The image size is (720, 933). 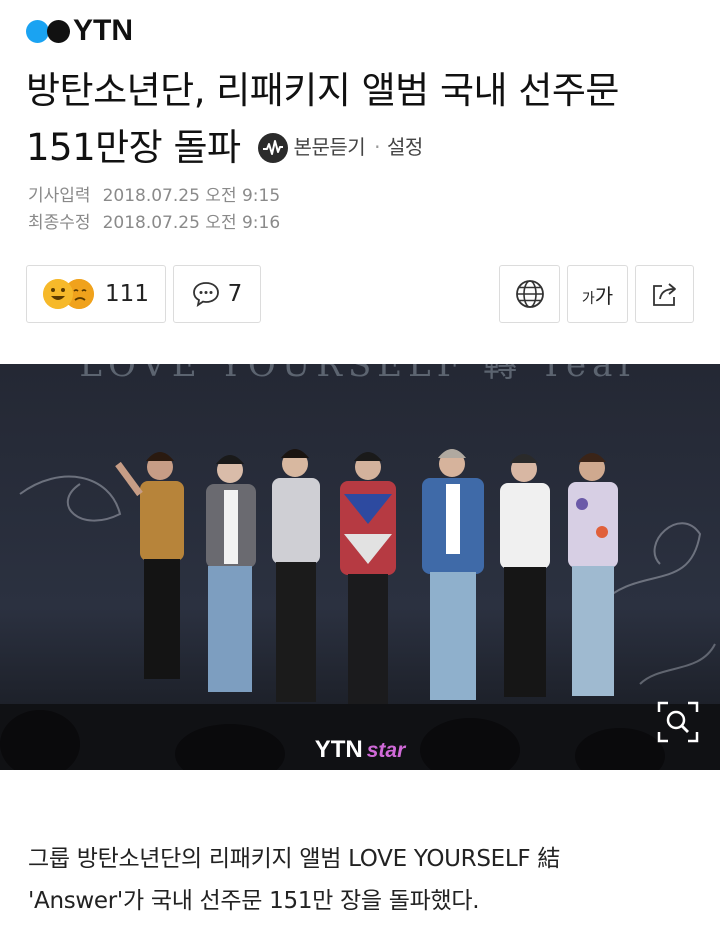 I want to click on comment-button: 7, so click(x=217, y=294).